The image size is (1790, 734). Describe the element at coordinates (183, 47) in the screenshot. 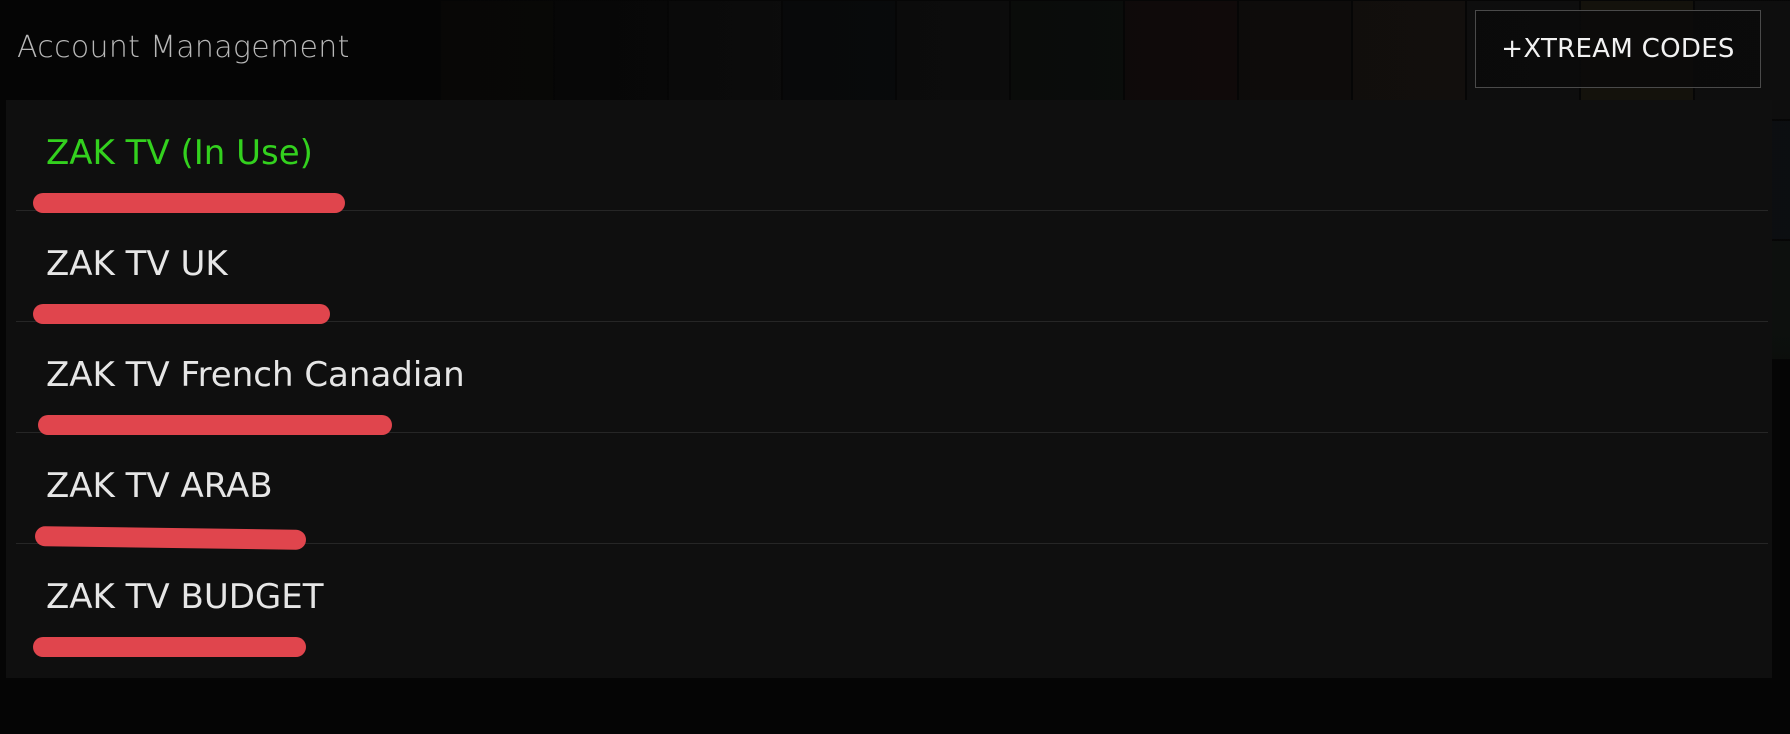

I see `page-title: Account Management` at that location.